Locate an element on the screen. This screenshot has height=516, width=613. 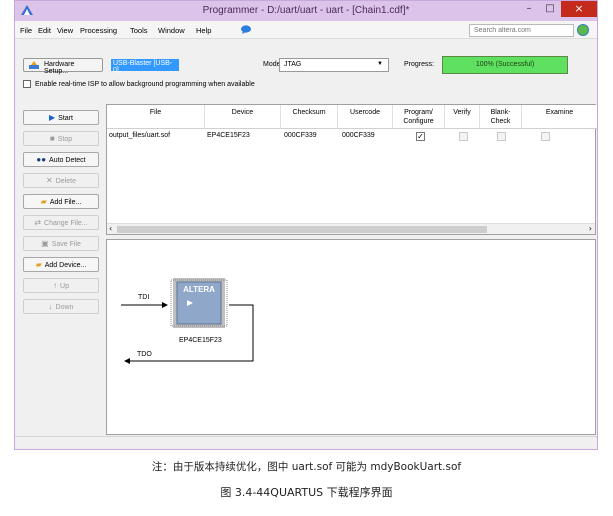
isp-checkbox is located at coordinates (27, 84).